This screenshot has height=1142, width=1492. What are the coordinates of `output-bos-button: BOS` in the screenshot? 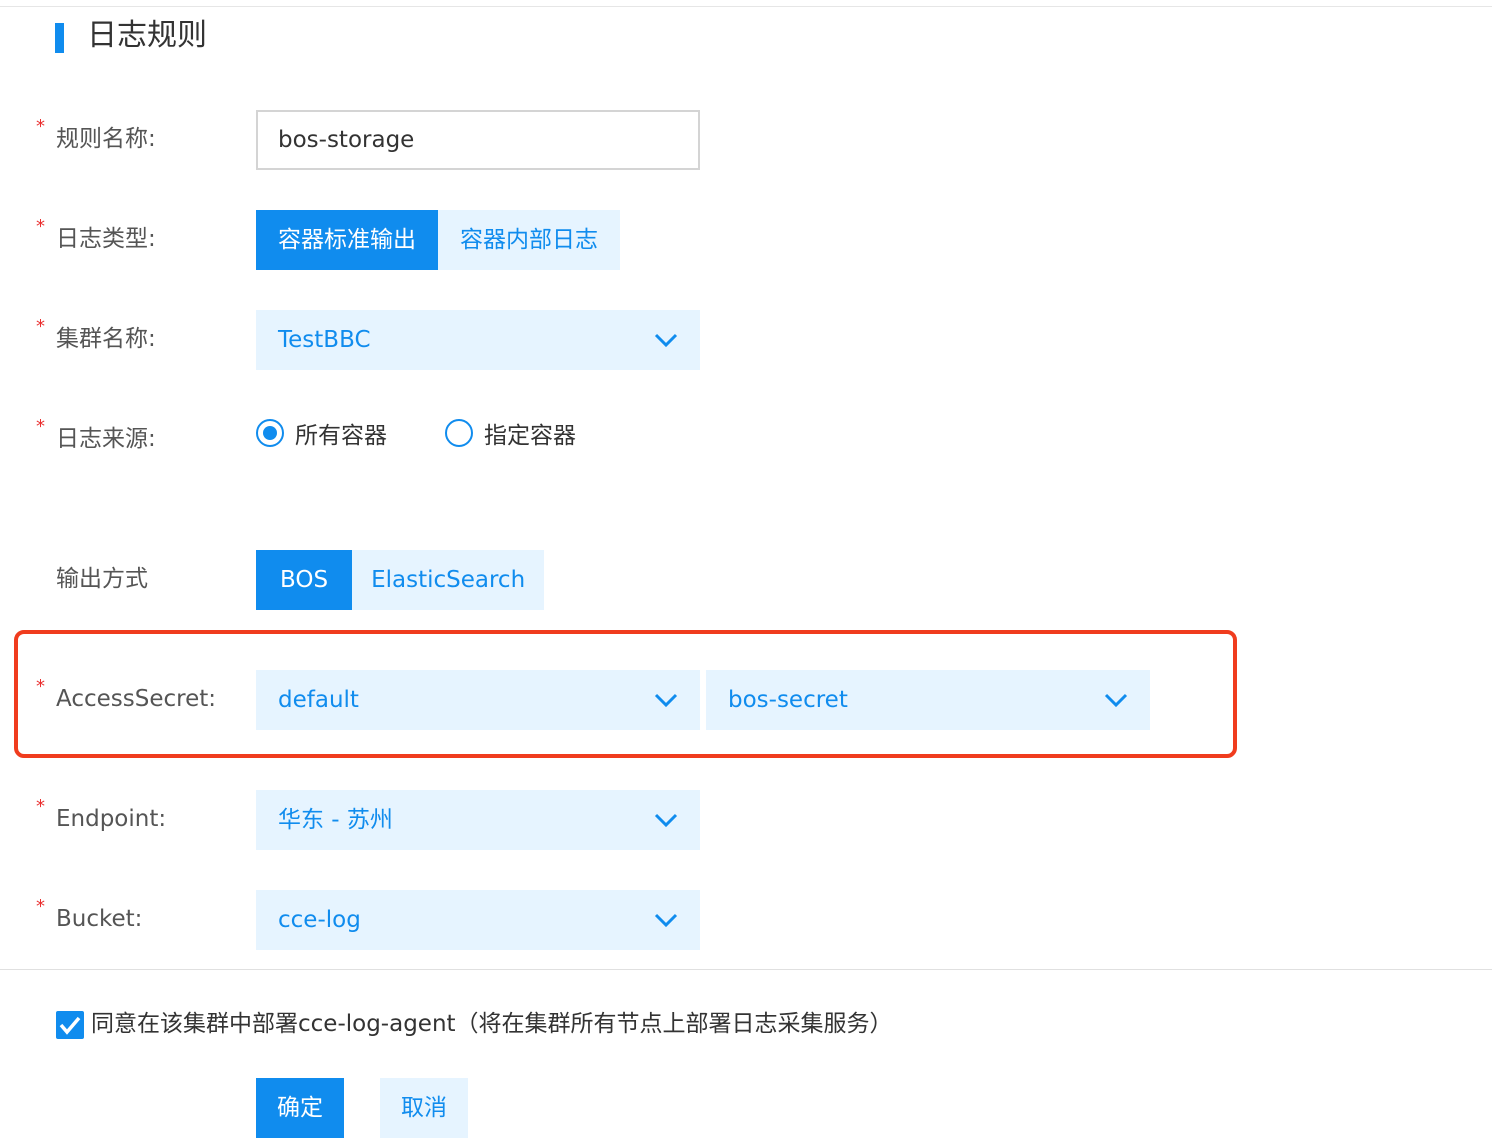 It's located at (304, 580).